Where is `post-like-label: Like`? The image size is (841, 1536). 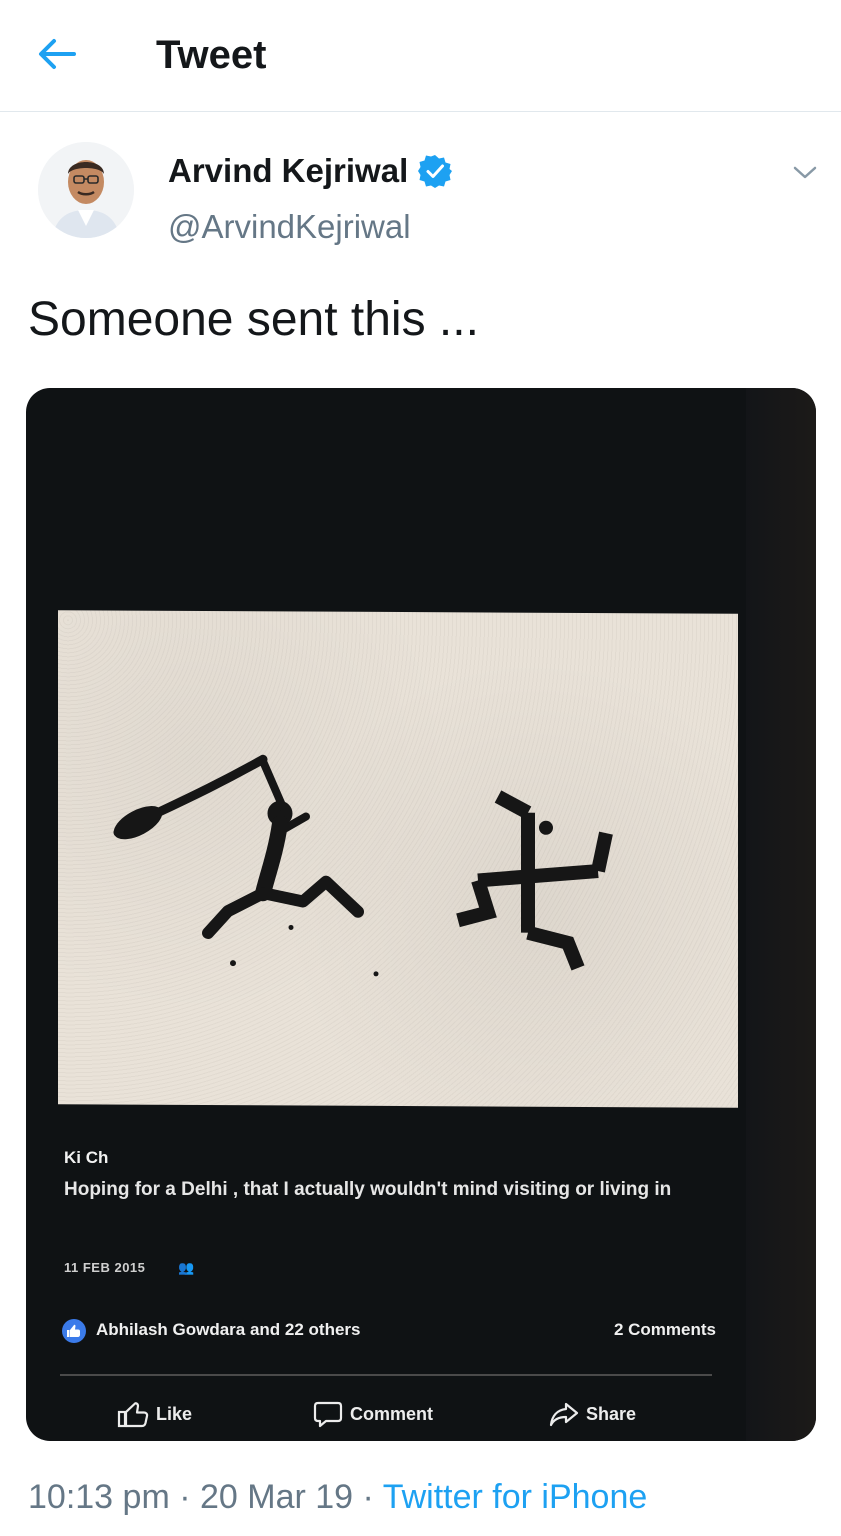 post-like-label: Like is located at coordinates (174, 1413).